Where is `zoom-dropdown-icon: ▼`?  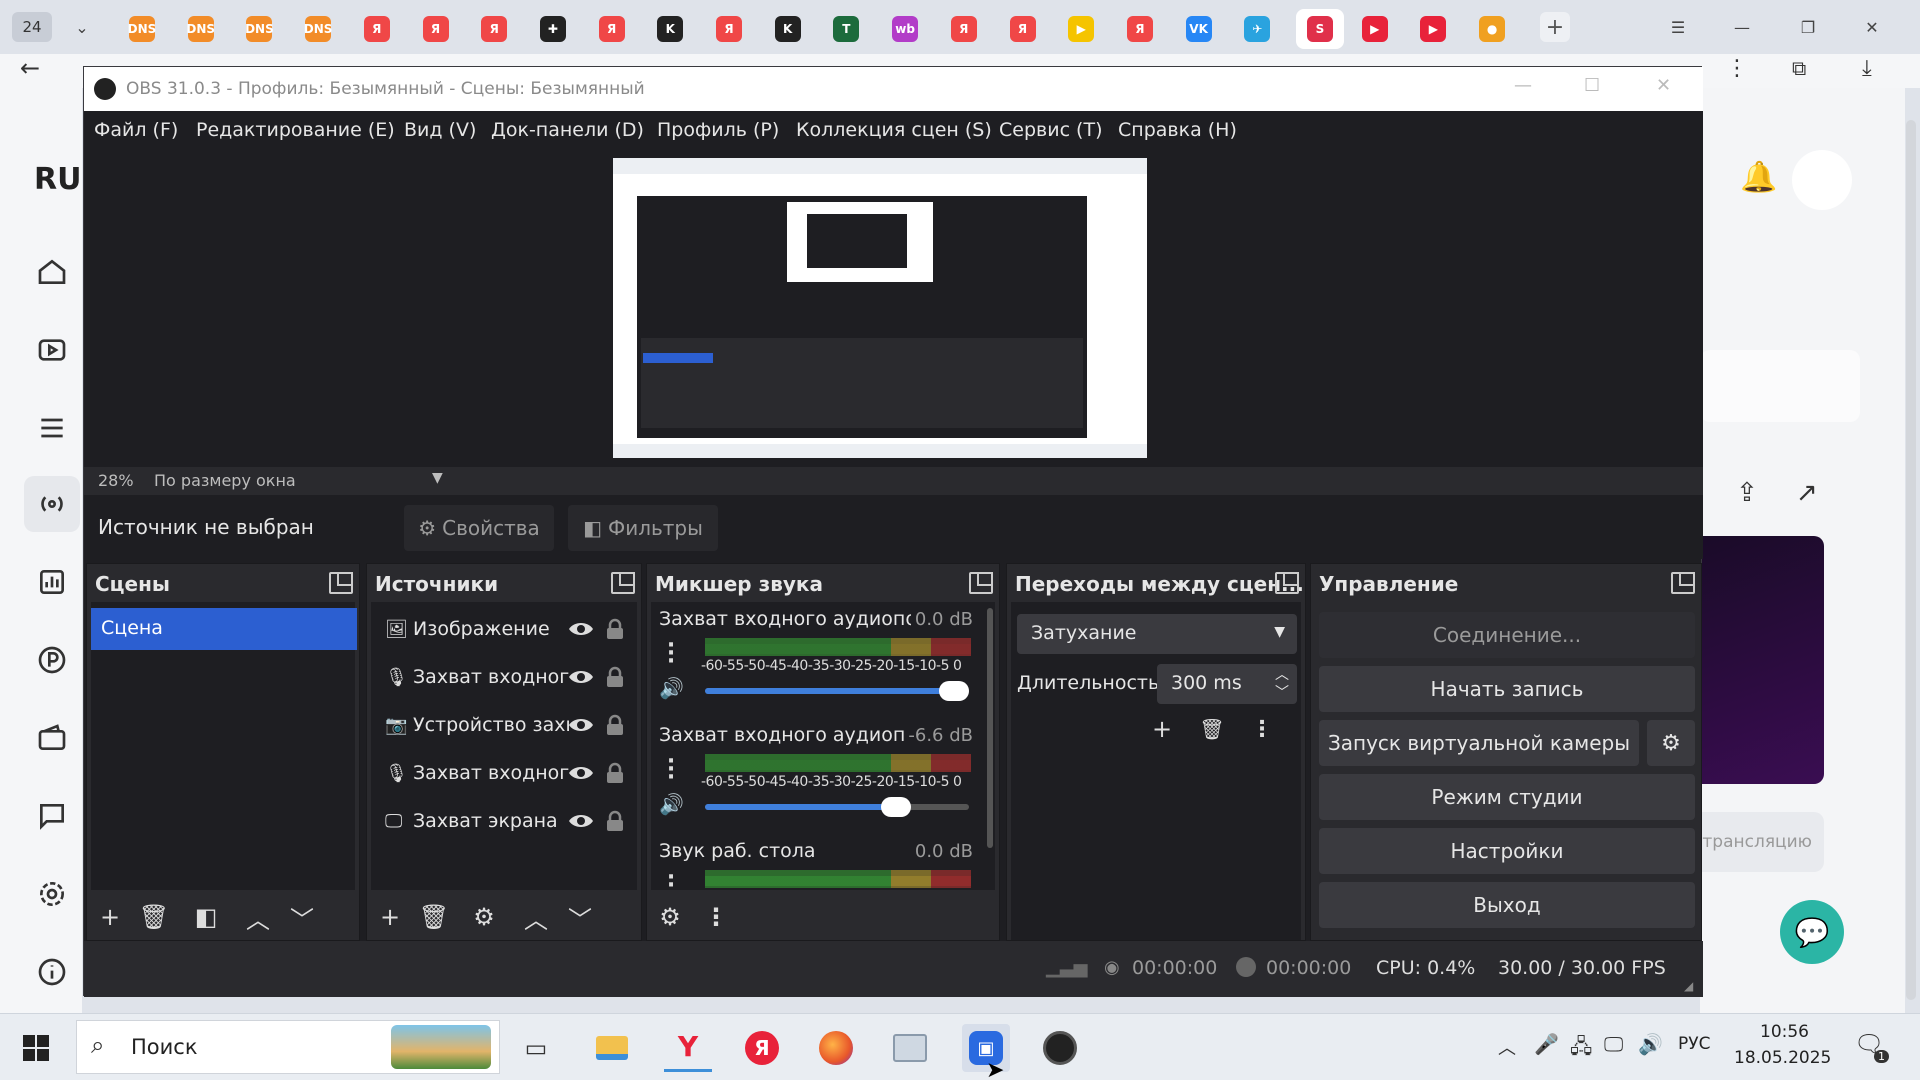 zoom-dropdown-icon: ▼ is located at coordinates (437, 478).